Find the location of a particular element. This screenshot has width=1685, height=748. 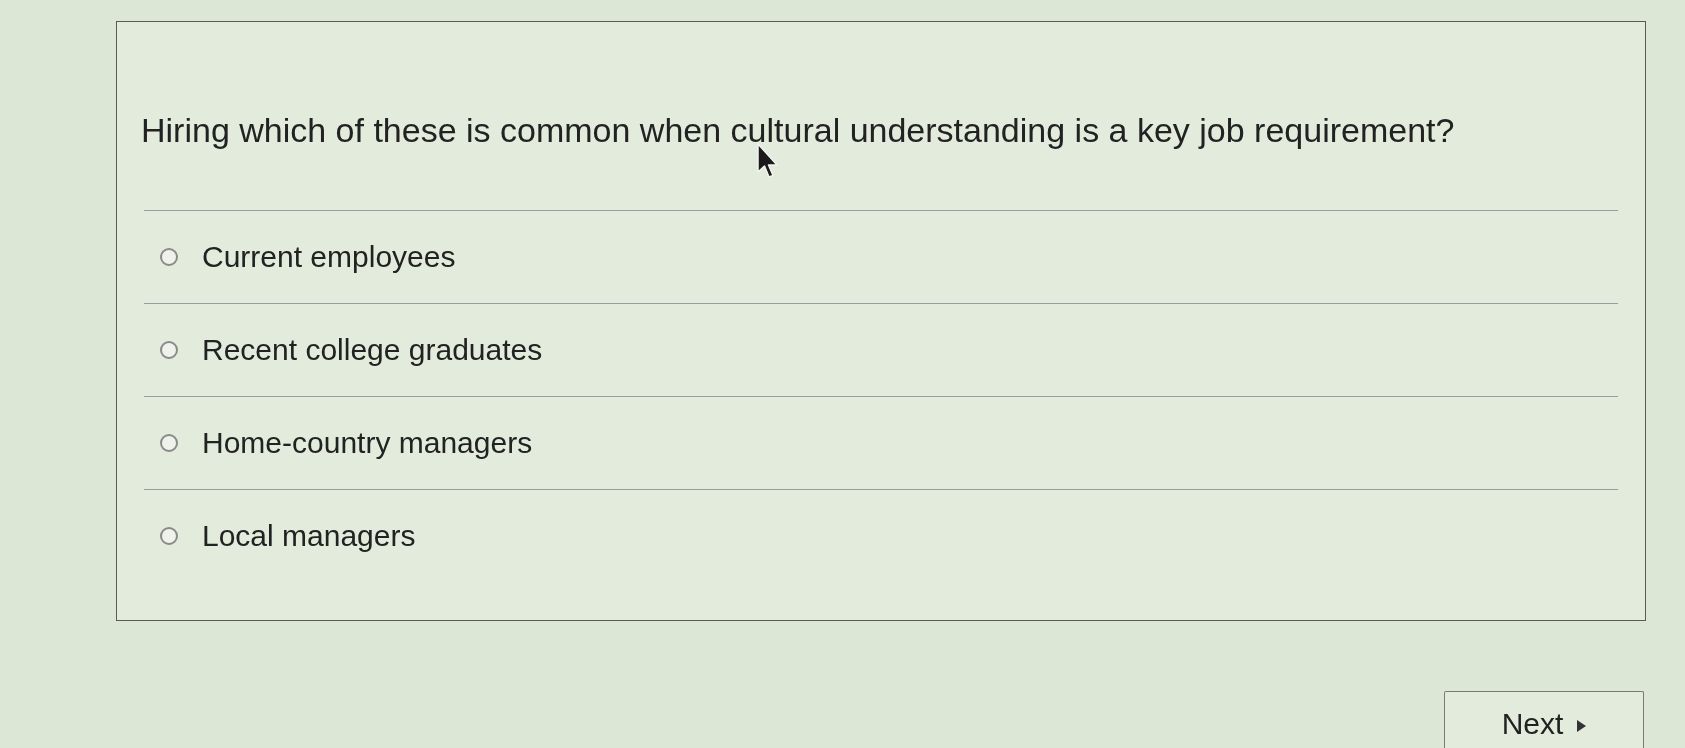

question-text: Hiring which of these is common when cultural understanding is a key job requirement? is located at coordinates (798, 130).